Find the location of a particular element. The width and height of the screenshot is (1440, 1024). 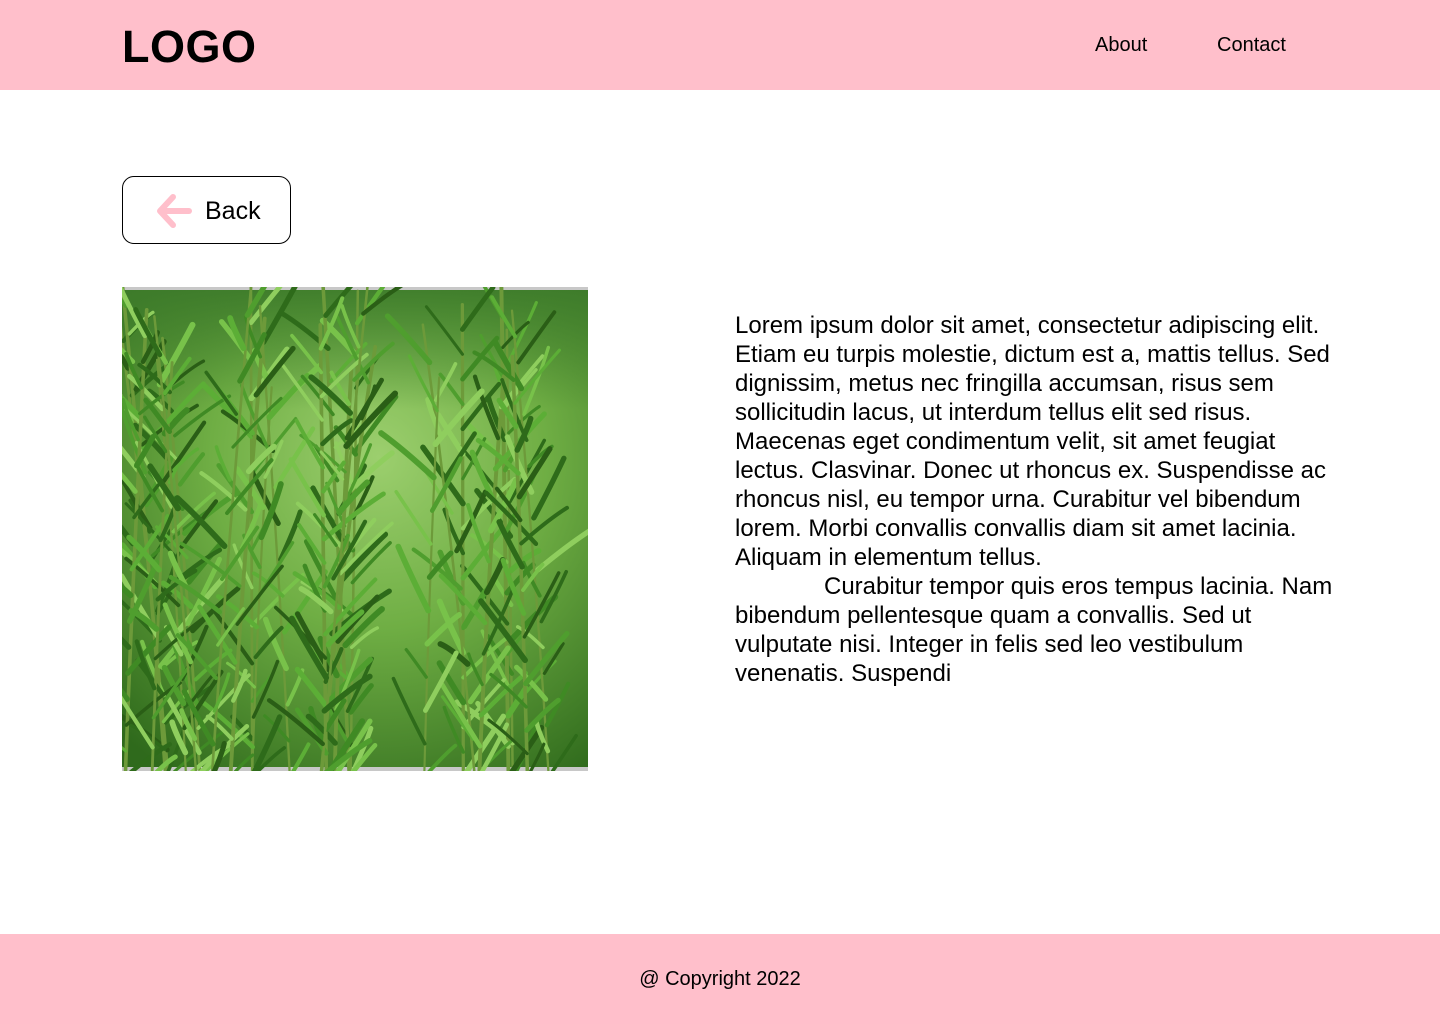

site-header: LOGO About Contact is located at coordinates (720, 45).